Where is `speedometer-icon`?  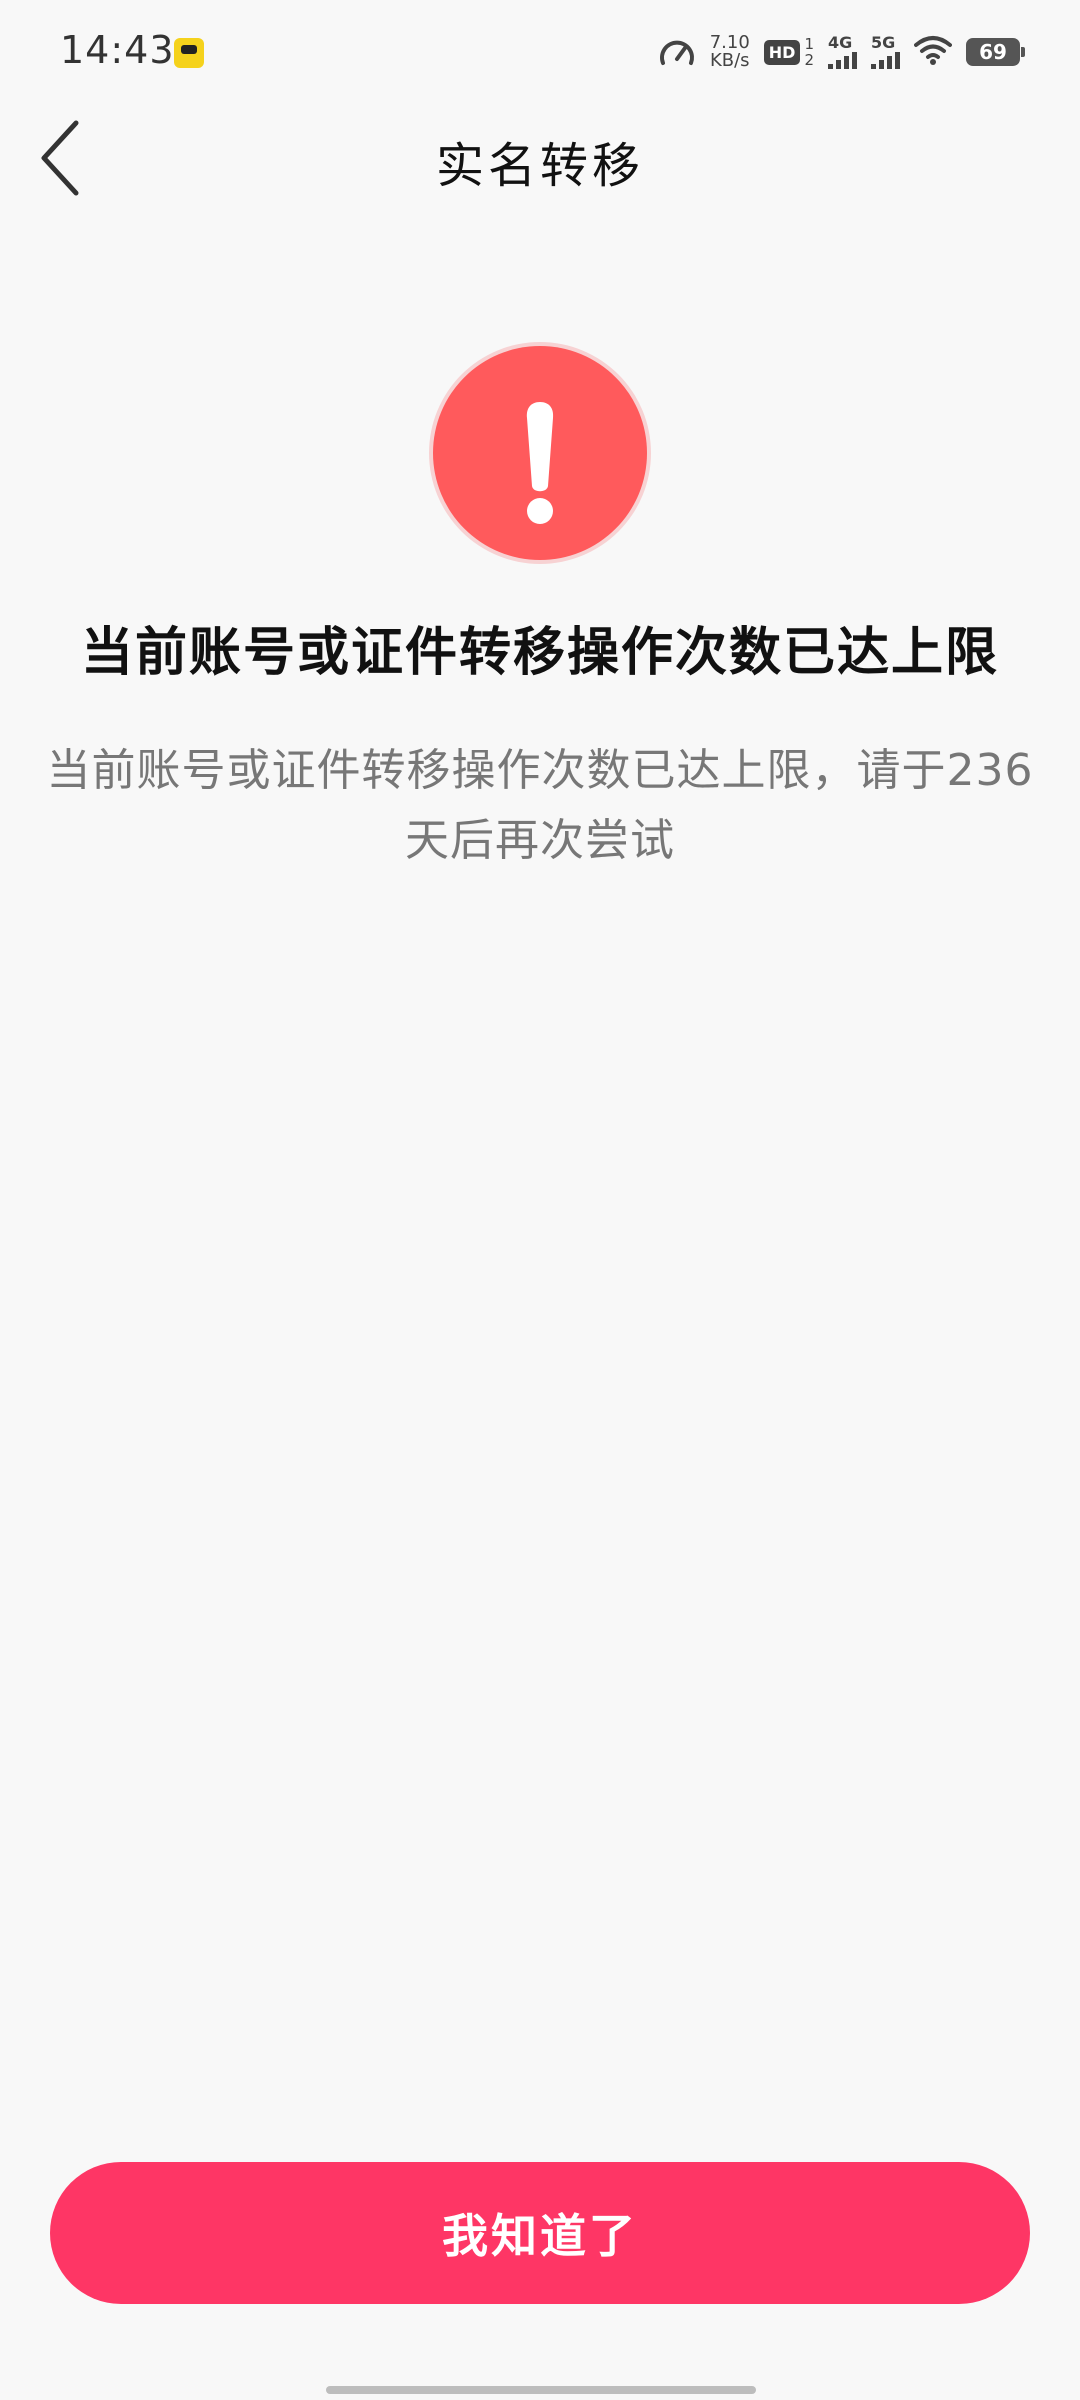 speedometer-icon is located at coordinates (677, 52).